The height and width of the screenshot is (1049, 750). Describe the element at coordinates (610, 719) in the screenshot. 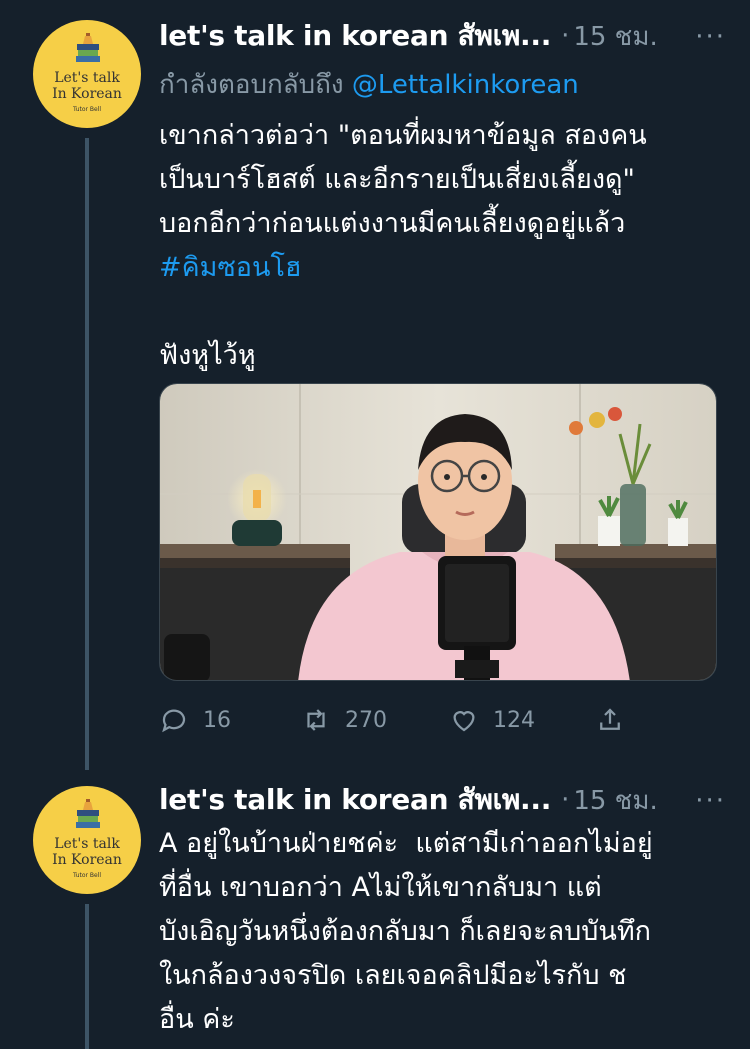

I see `share-icon` at that location.